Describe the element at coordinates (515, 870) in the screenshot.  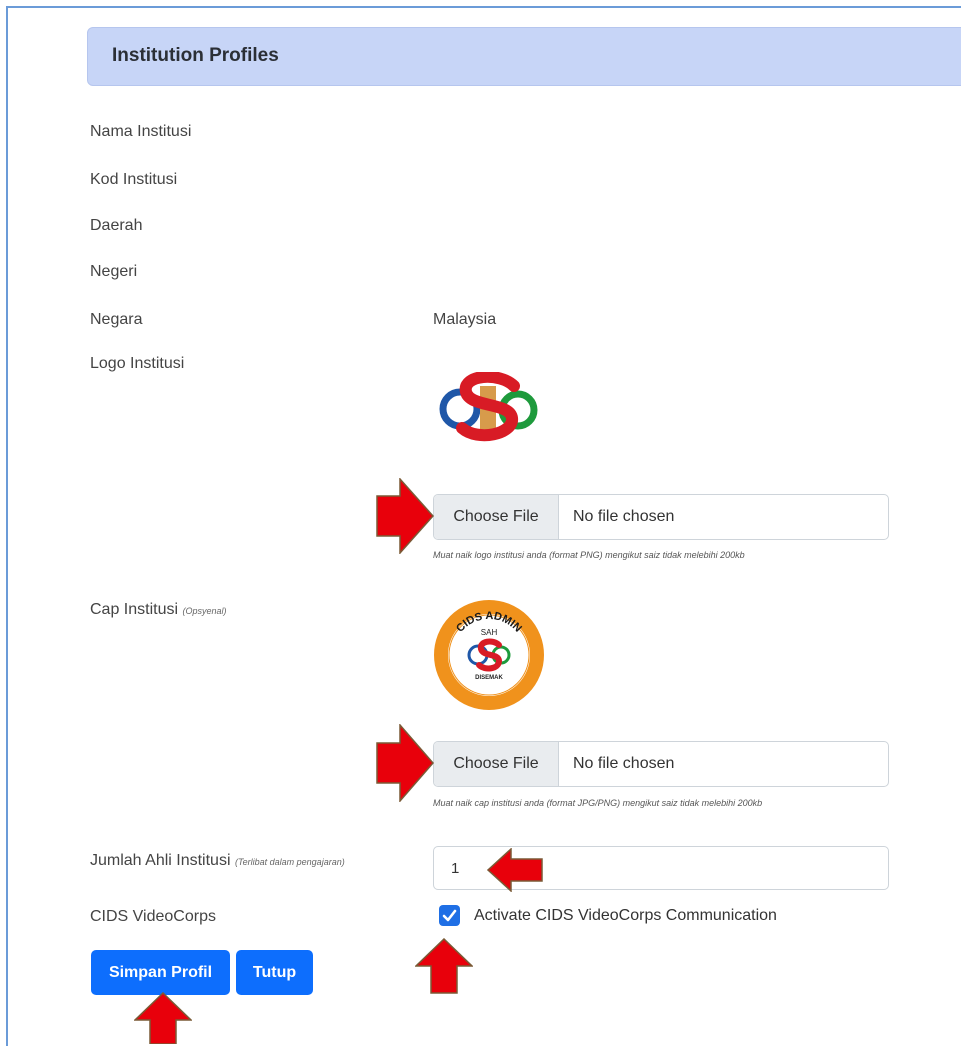
I see `arrow-left-icon` at that location.